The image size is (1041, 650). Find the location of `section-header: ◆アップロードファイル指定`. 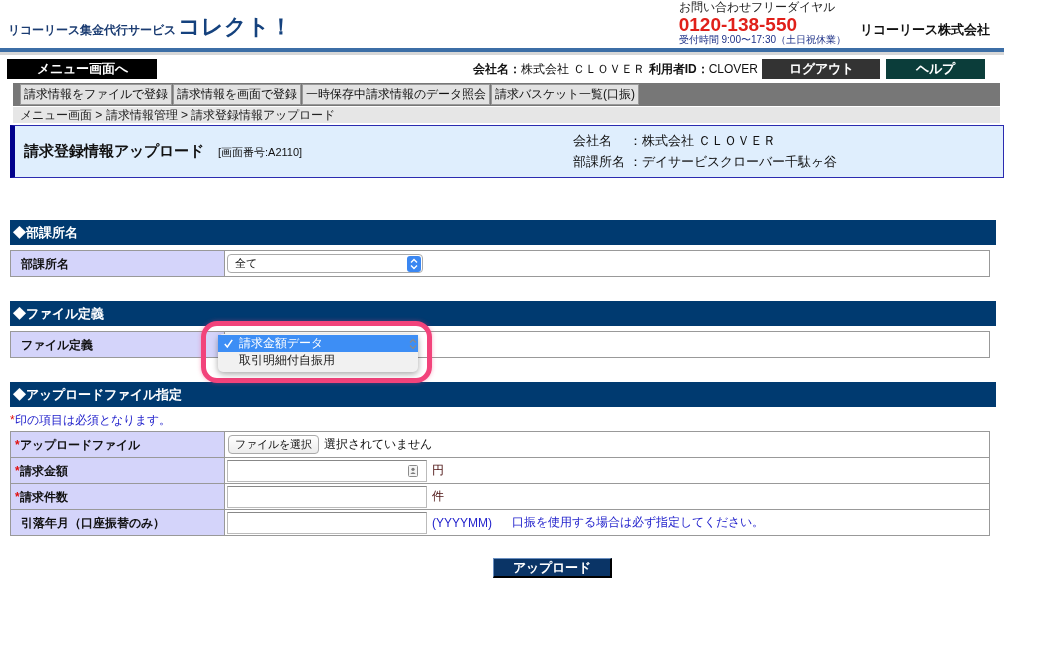

section-header: ◆アップロードファイル指定 is located at coordinates (503, 394).